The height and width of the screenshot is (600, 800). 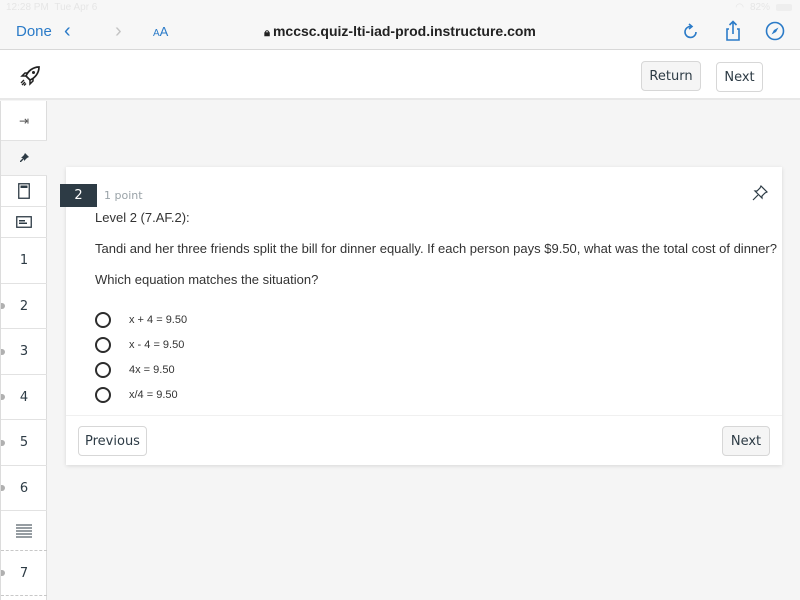 I want to click on sidebar-question-3: 3, so click(x=24, y=352).